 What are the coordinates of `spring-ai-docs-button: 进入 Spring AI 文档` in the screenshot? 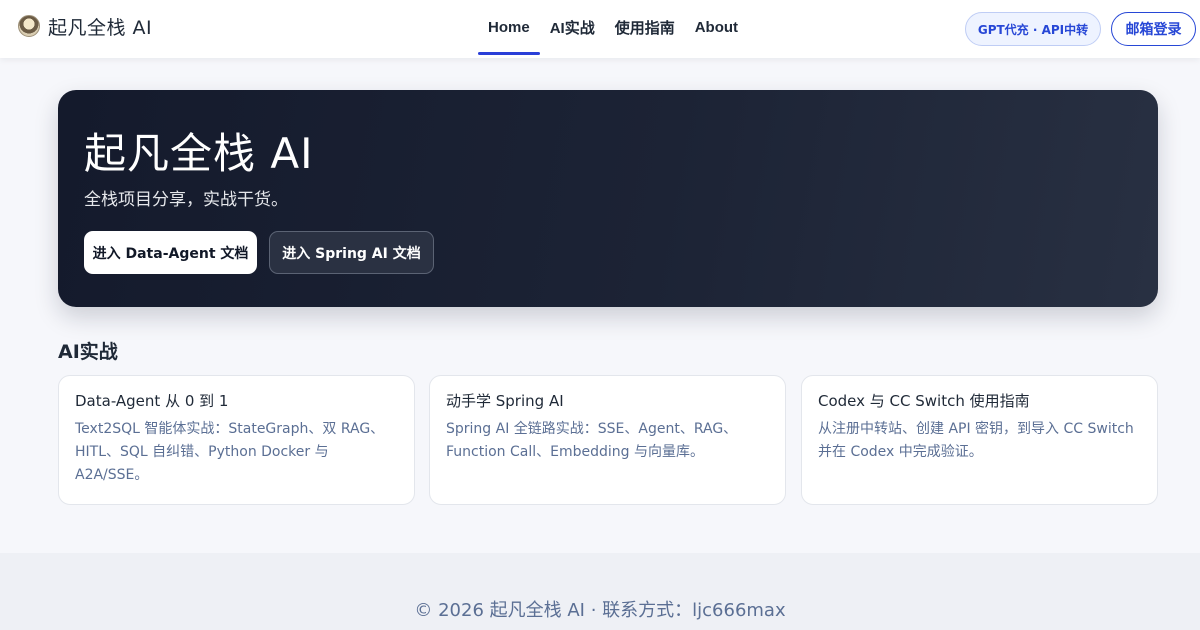 It's located at (351, 252).